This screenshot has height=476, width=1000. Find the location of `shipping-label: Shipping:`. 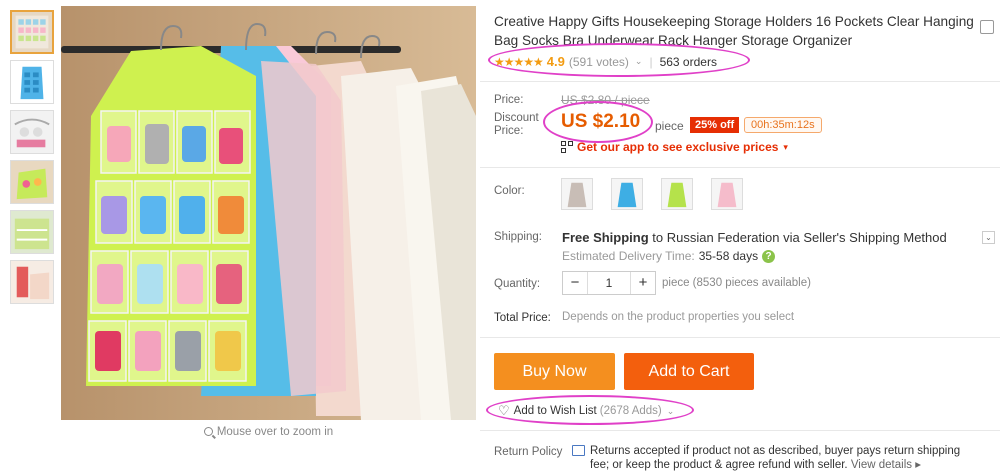

shipping-label: Shipping: is located at coordinates (518, 237).